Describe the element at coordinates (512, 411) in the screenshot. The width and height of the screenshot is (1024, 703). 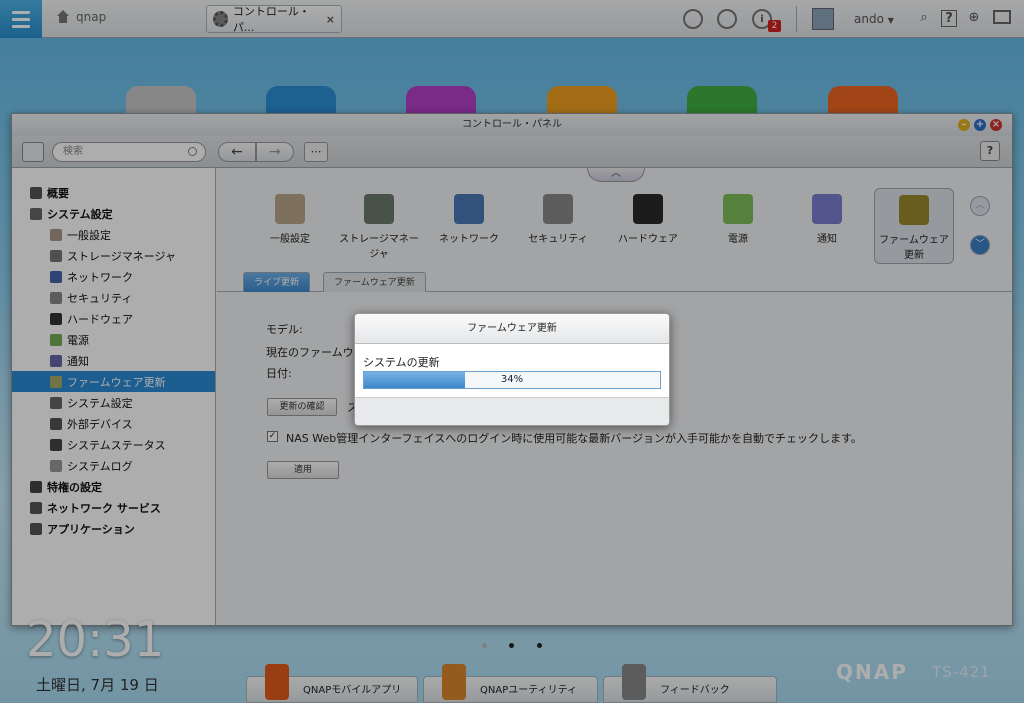
I see `dialog-footer` at that location.